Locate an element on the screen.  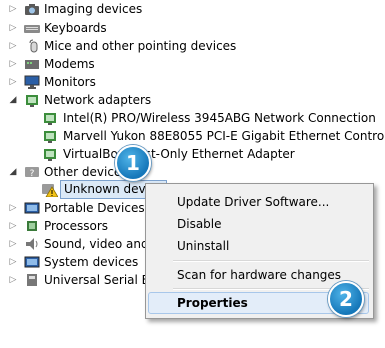
monitor-icon is located at coordinates (32, 82).